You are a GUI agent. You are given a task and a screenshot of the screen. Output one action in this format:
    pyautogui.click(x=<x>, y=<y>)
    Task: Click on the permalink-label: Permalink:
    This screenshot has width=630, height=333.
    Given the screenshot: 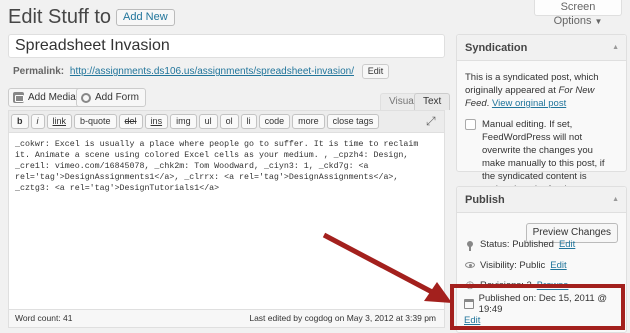 What is the action you would take?
    pyautogui.click(x=39, y=72)
    